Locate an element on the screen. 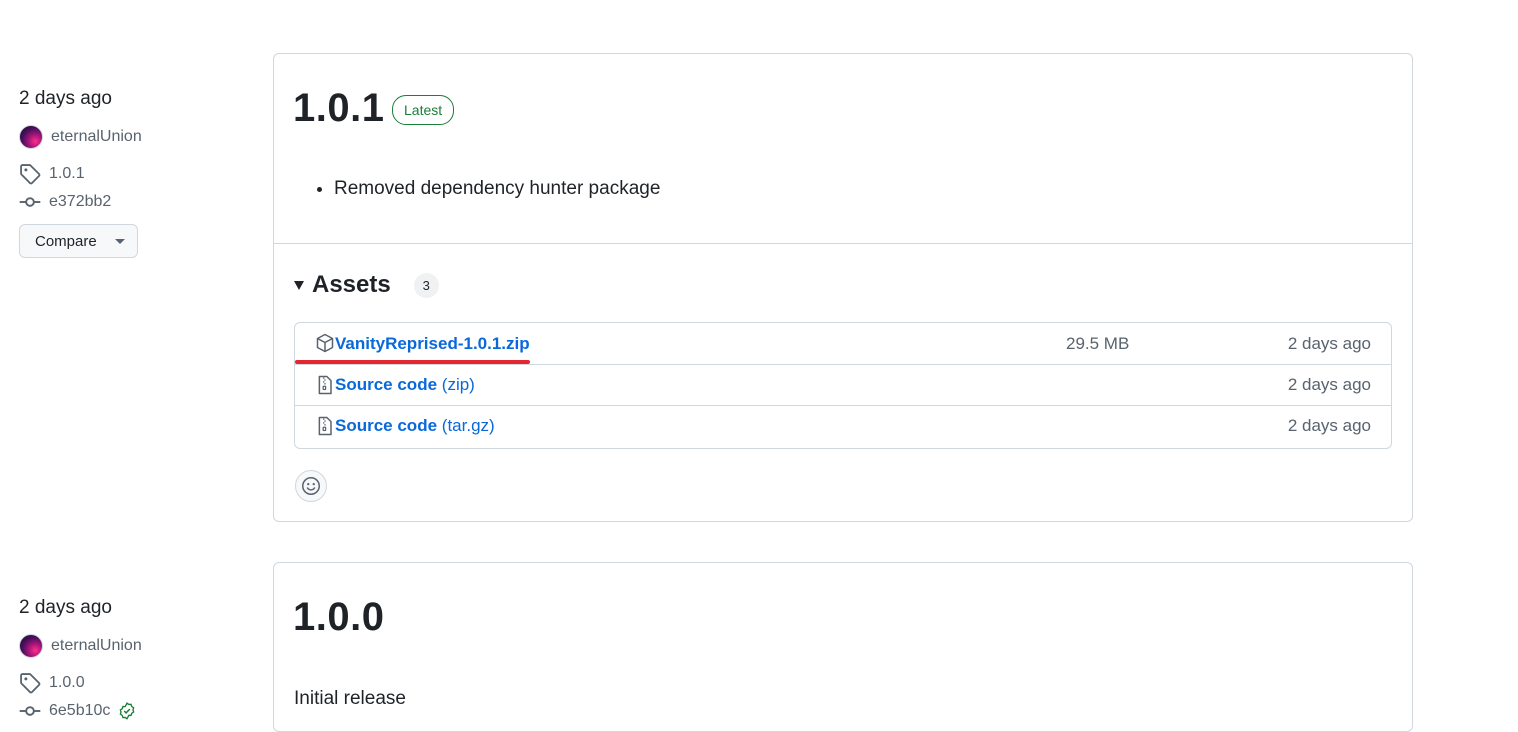 Image resolution: width=1518 pixels, height=732 pixels. assets-toggle: Assets 3 is located at coordinates (366, 285).